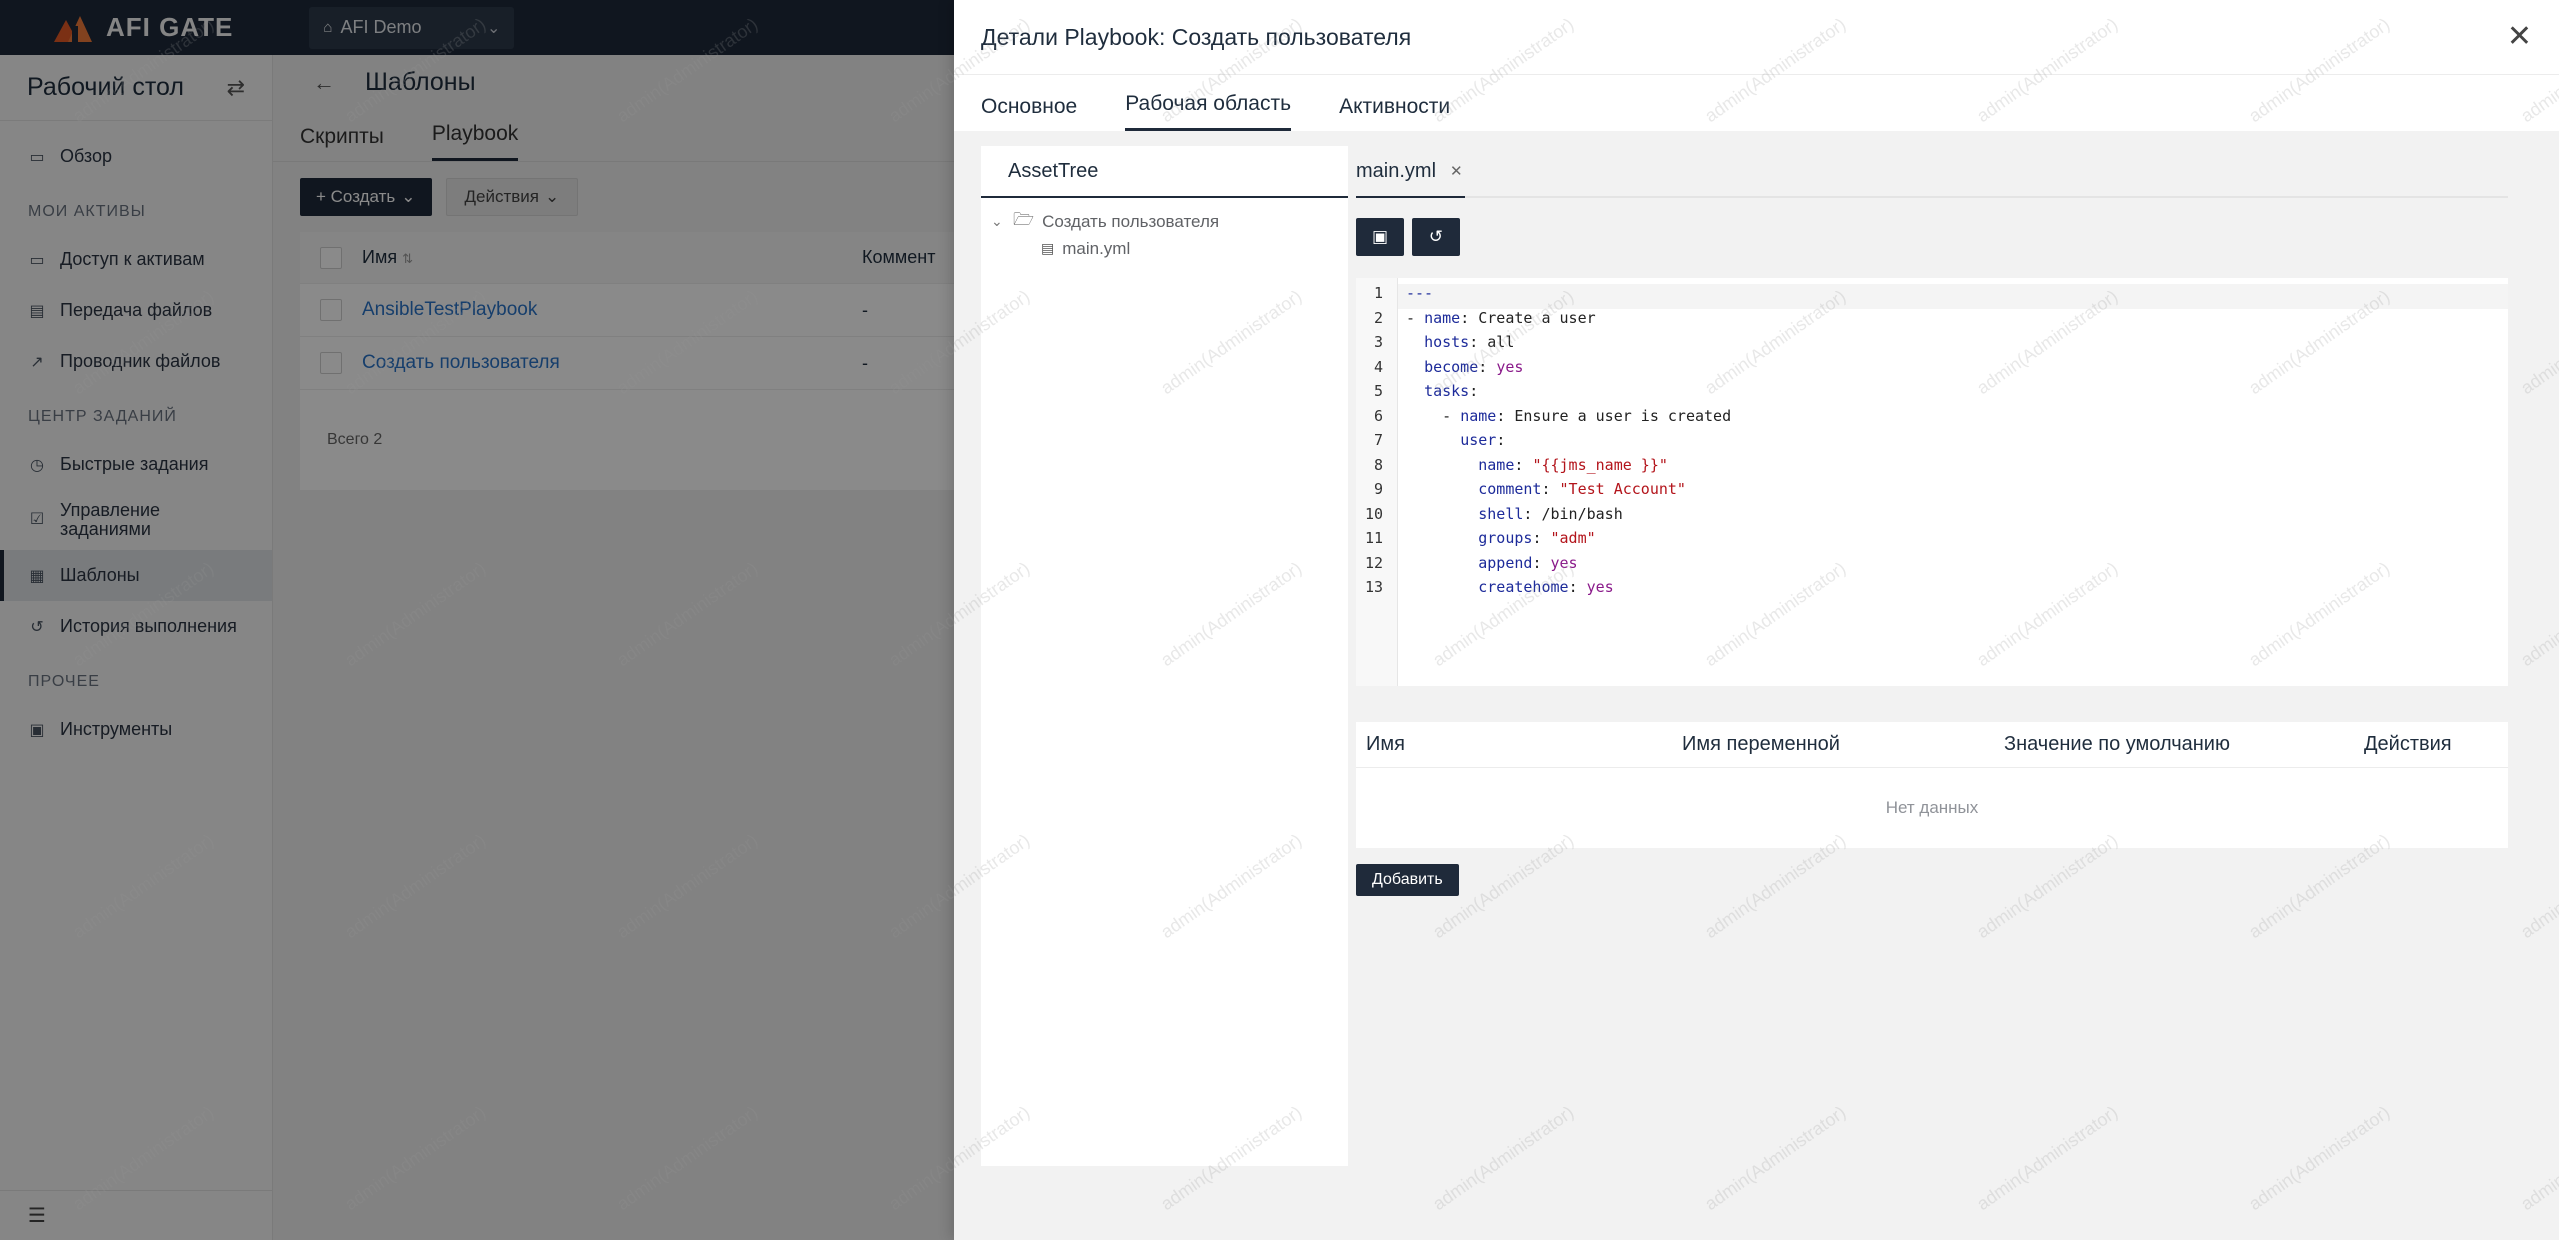 The width and height of the screenshot is (2559, 1240). I want to click on empty-state: Нет данных, so click(1932, 807).